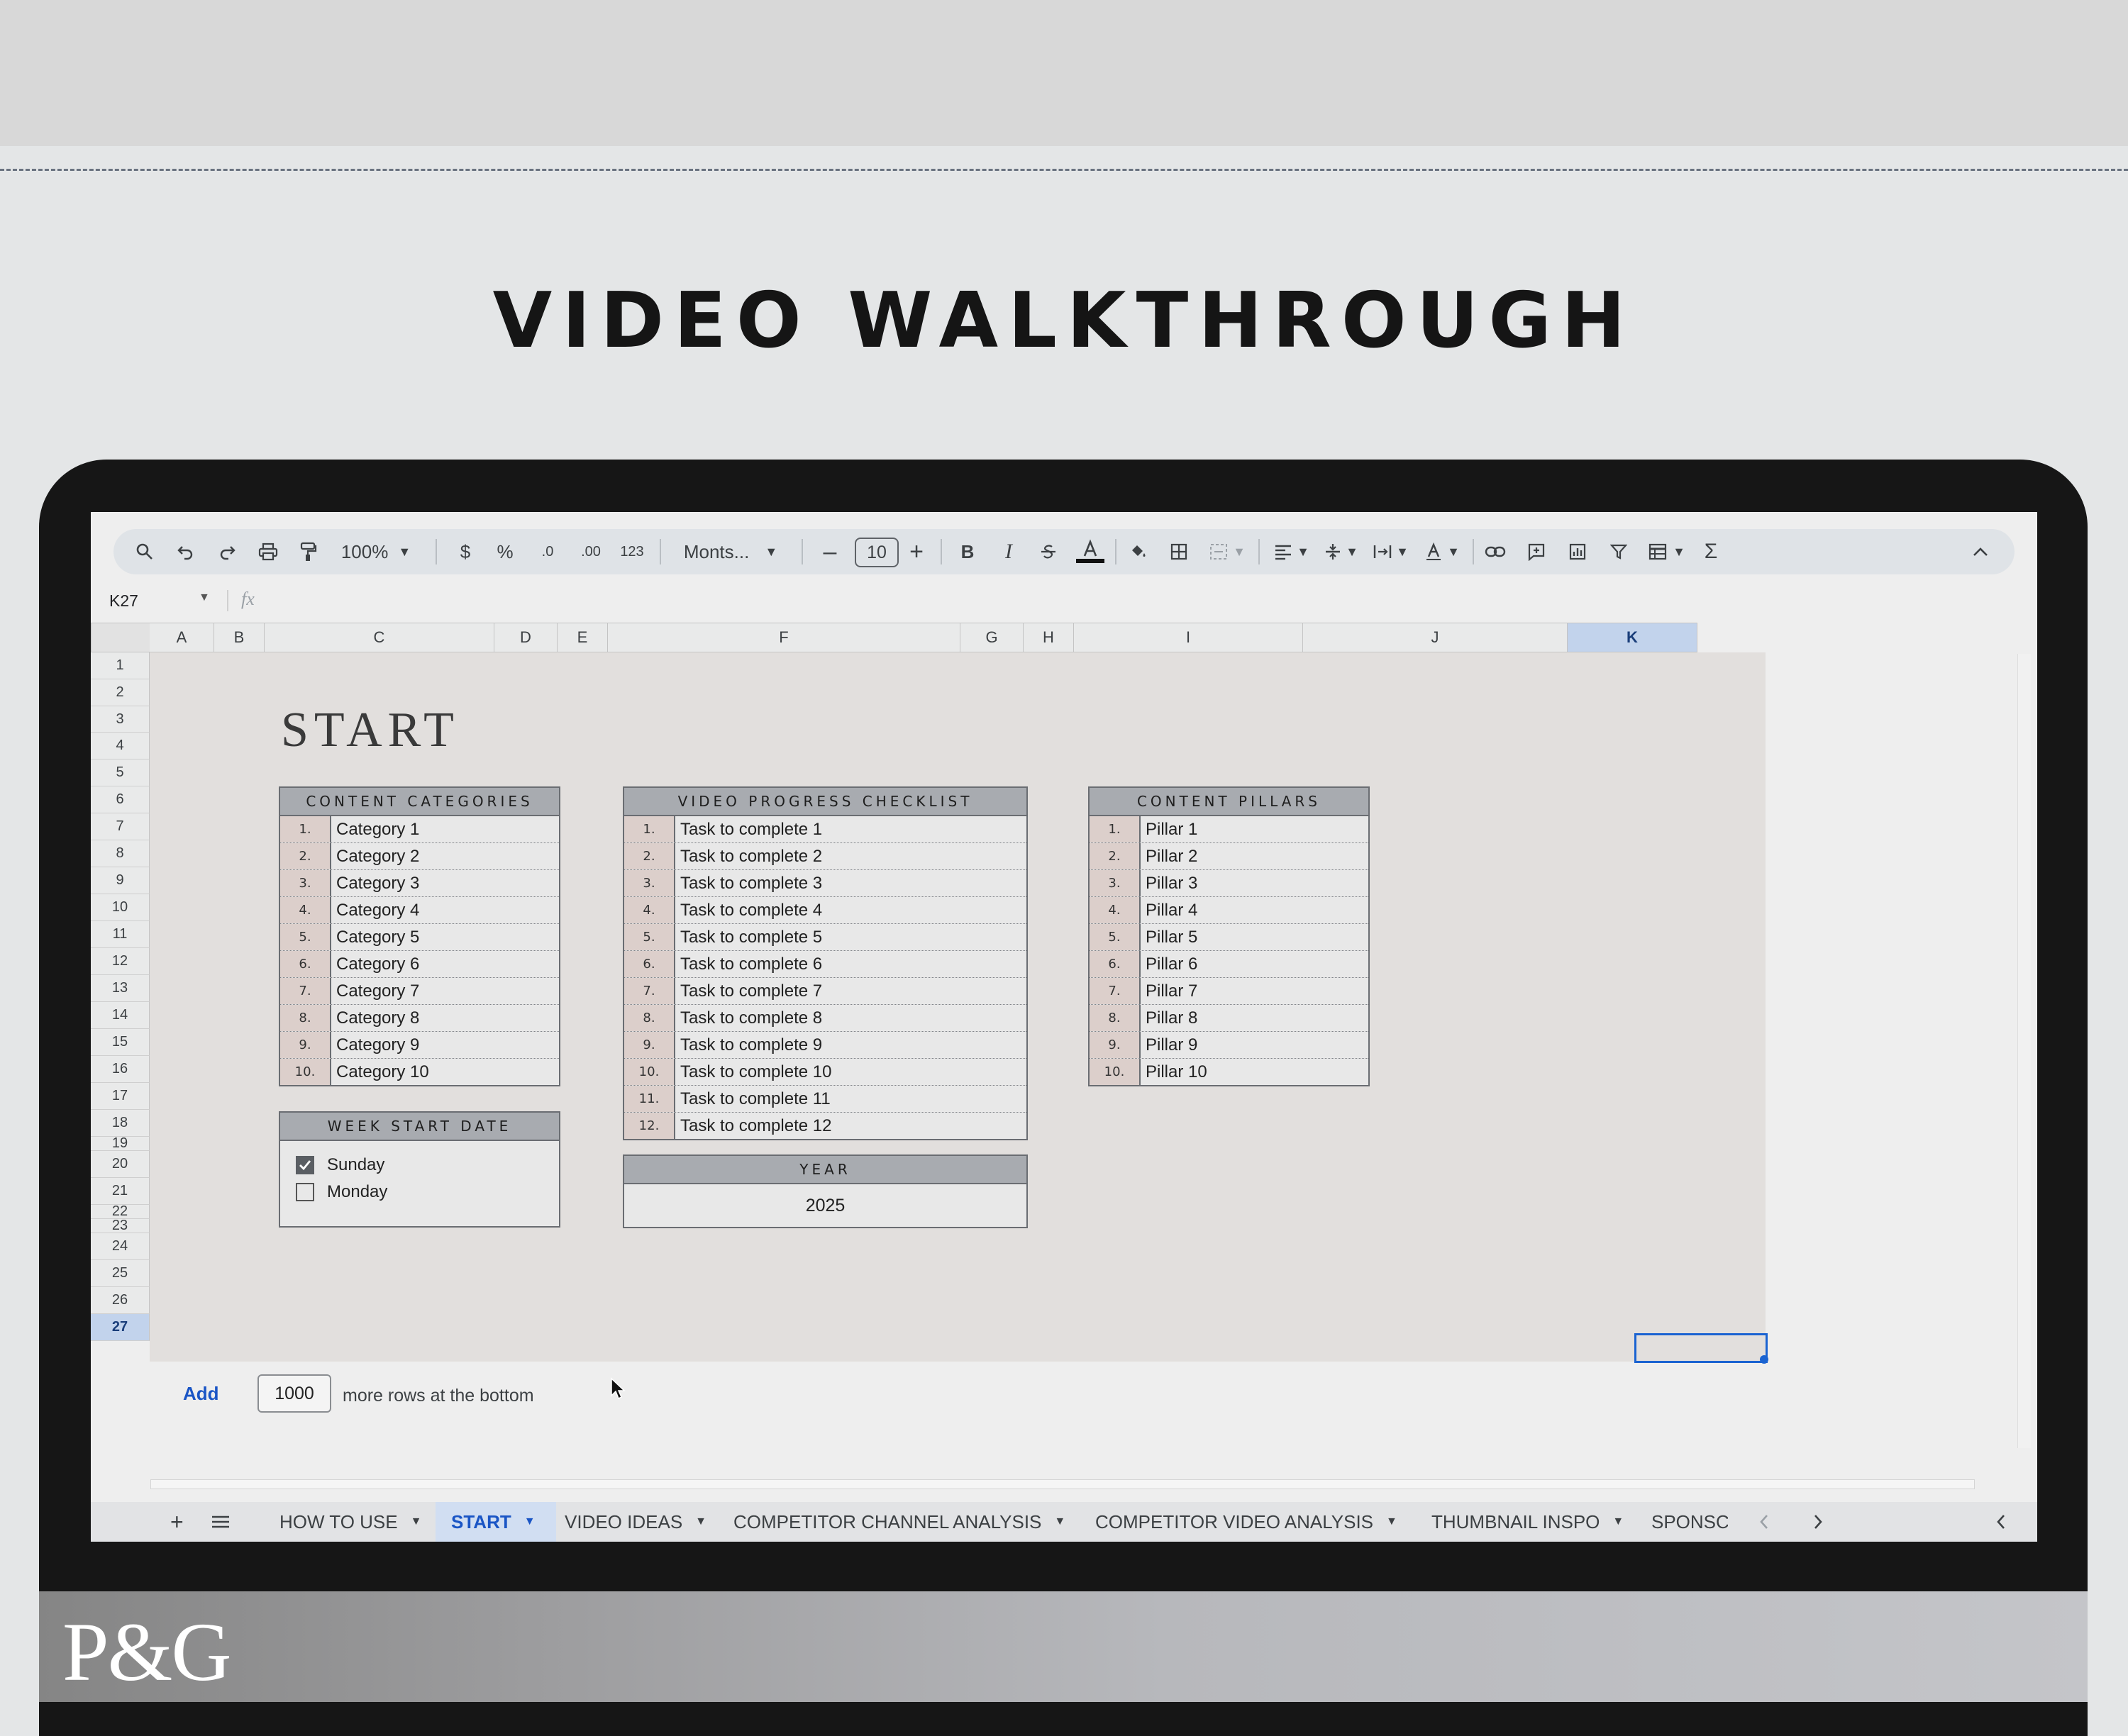  What do you see at coordinates (1254, 1072) in the screenshot?
I see `pillar-cell: Pillar 10` at bounding box center [1254, 1072].